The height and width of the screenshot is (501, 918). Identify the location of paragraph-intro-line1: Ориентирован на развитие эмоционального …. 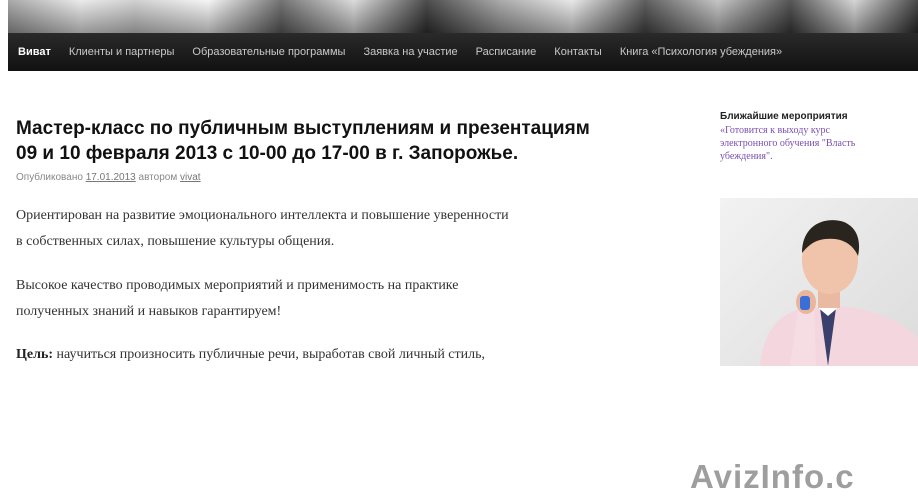
(262, 215).